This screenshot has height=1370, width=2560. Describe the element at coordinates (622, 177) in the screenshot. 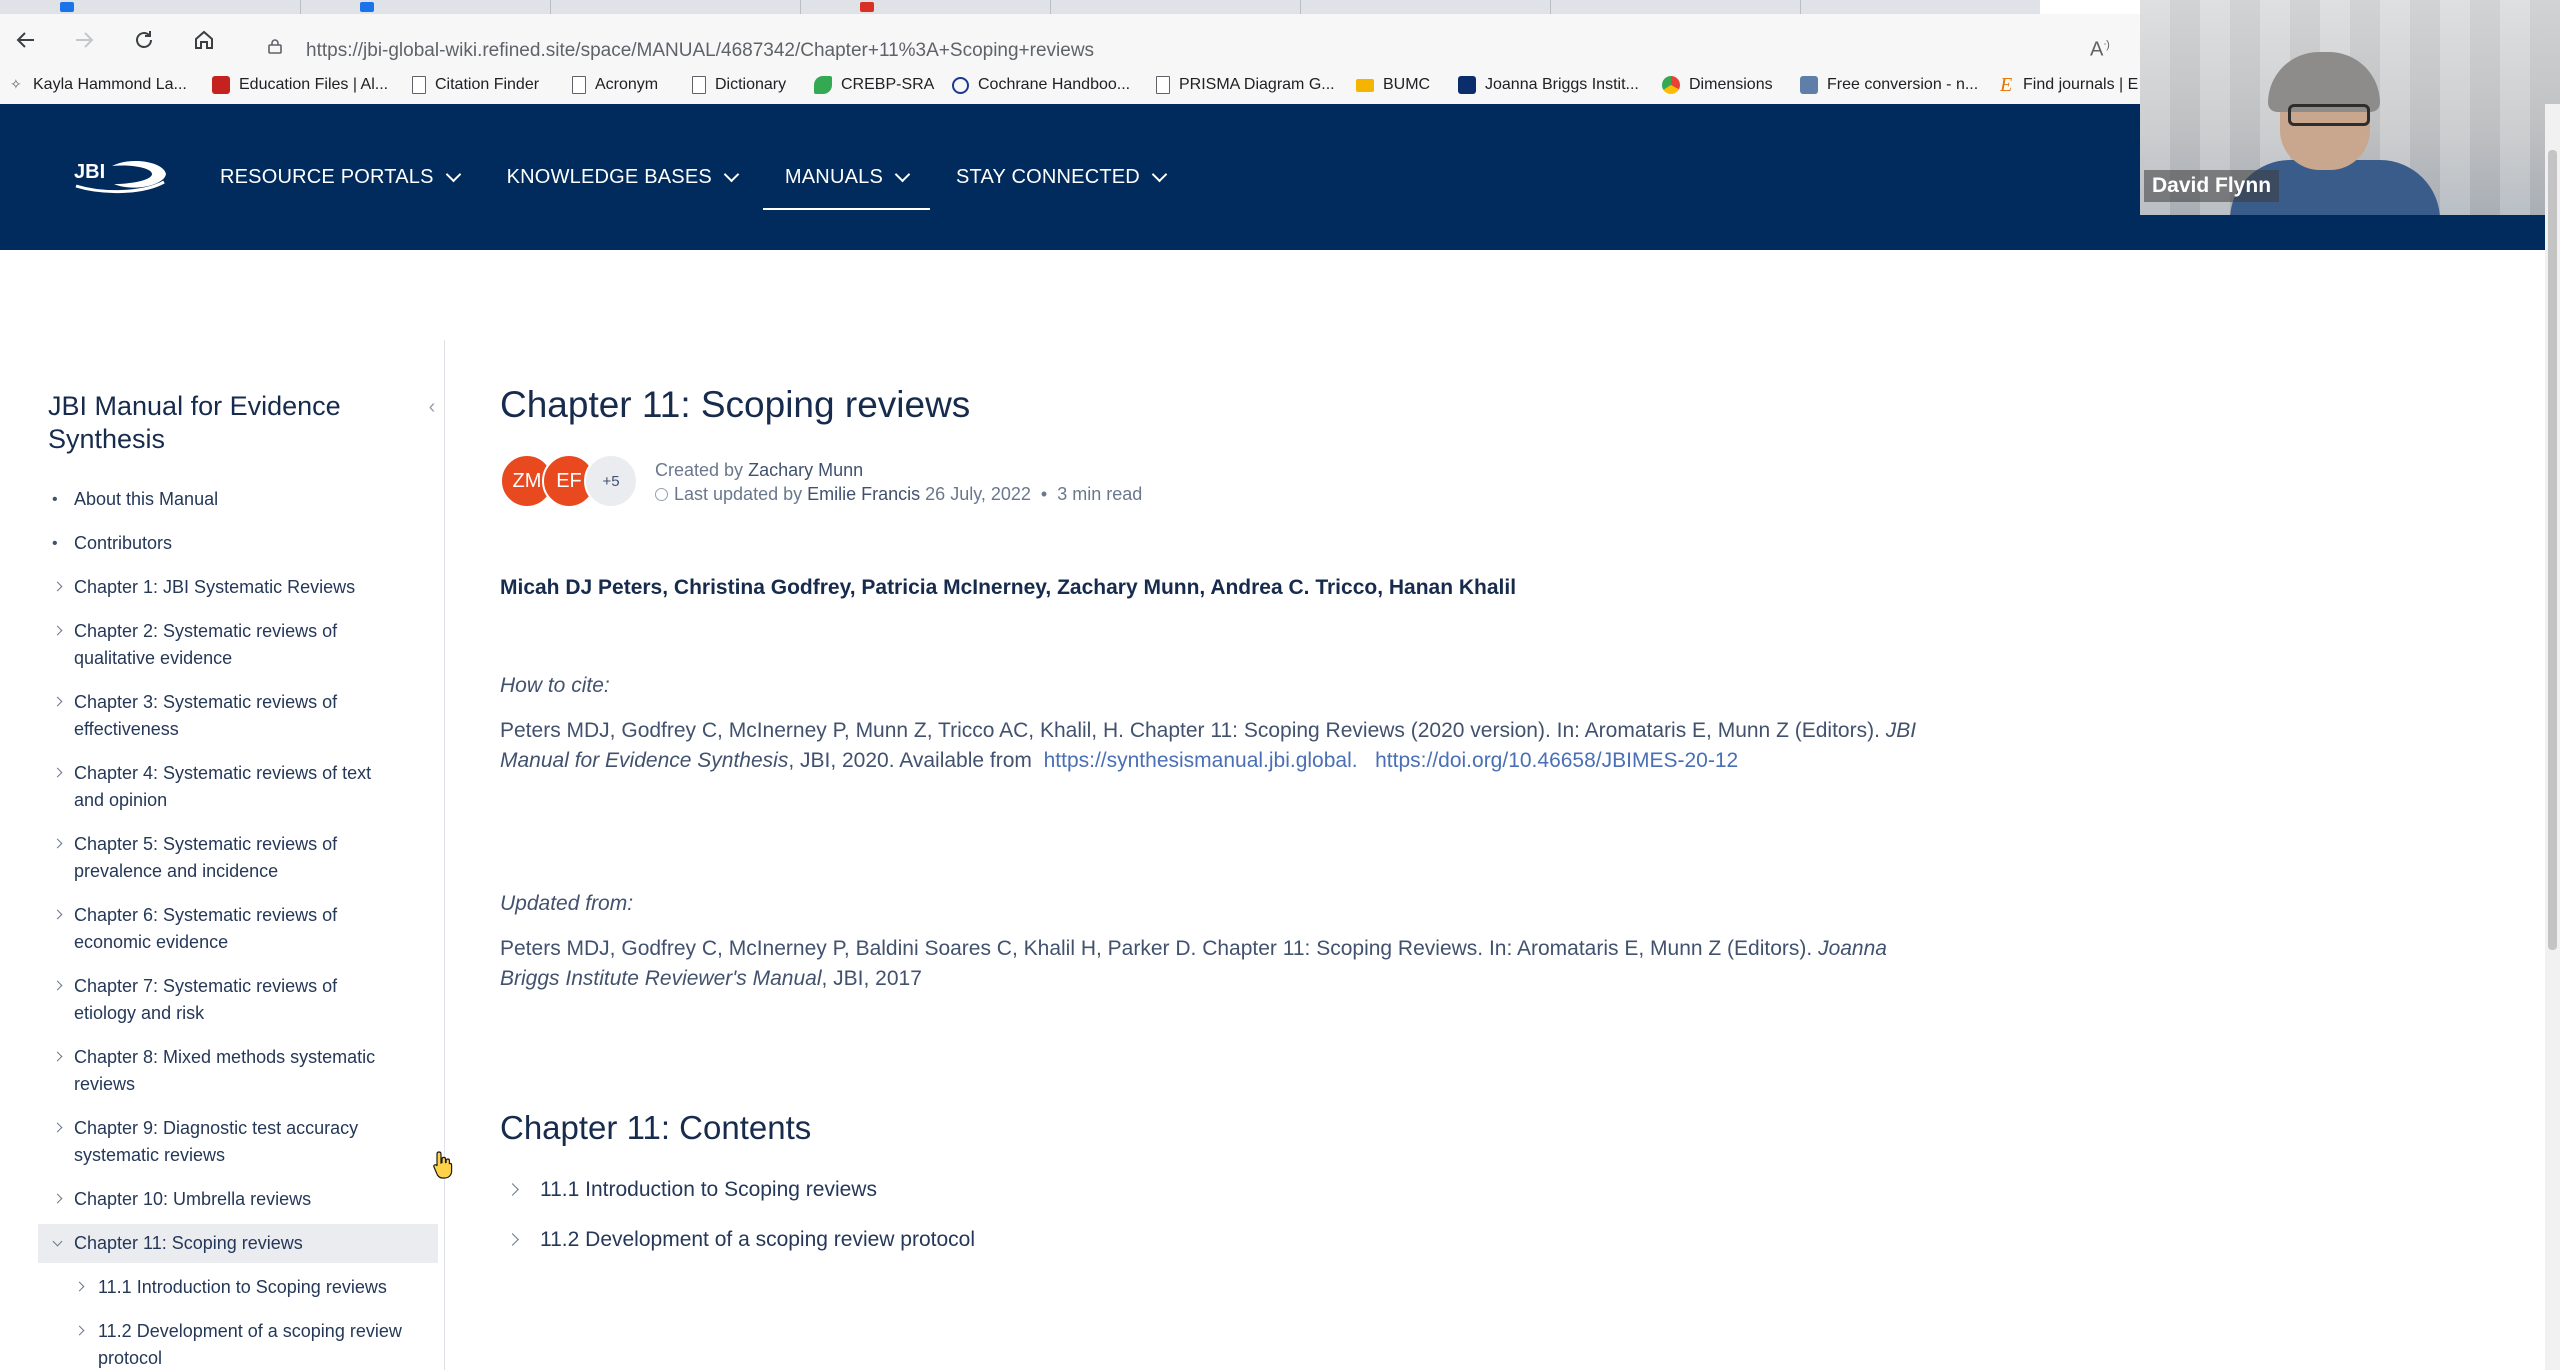

I see `nav-knowledge-bases: KNOWLEDGE BASES` at that location.